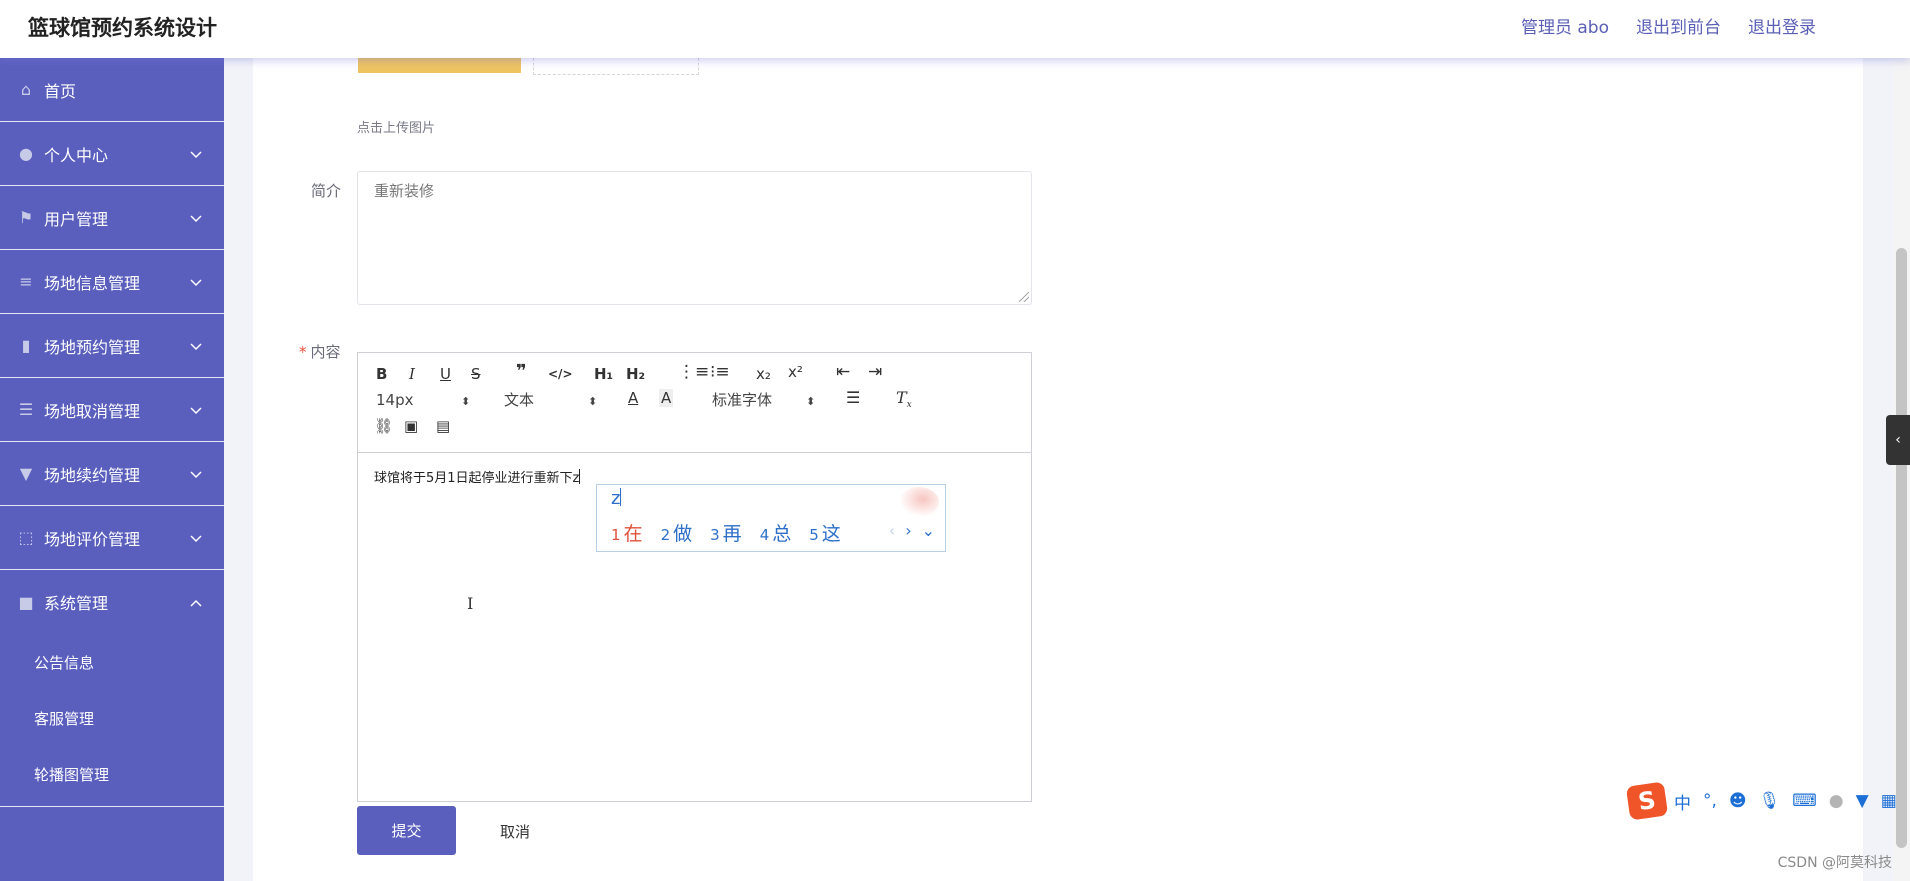 The height and width of the screenshot is (881, 1910). What do you see at coordinates (26, 602) in the screenshot?
I see `briefcase-icon: ■` at bounding box center [26, 602].